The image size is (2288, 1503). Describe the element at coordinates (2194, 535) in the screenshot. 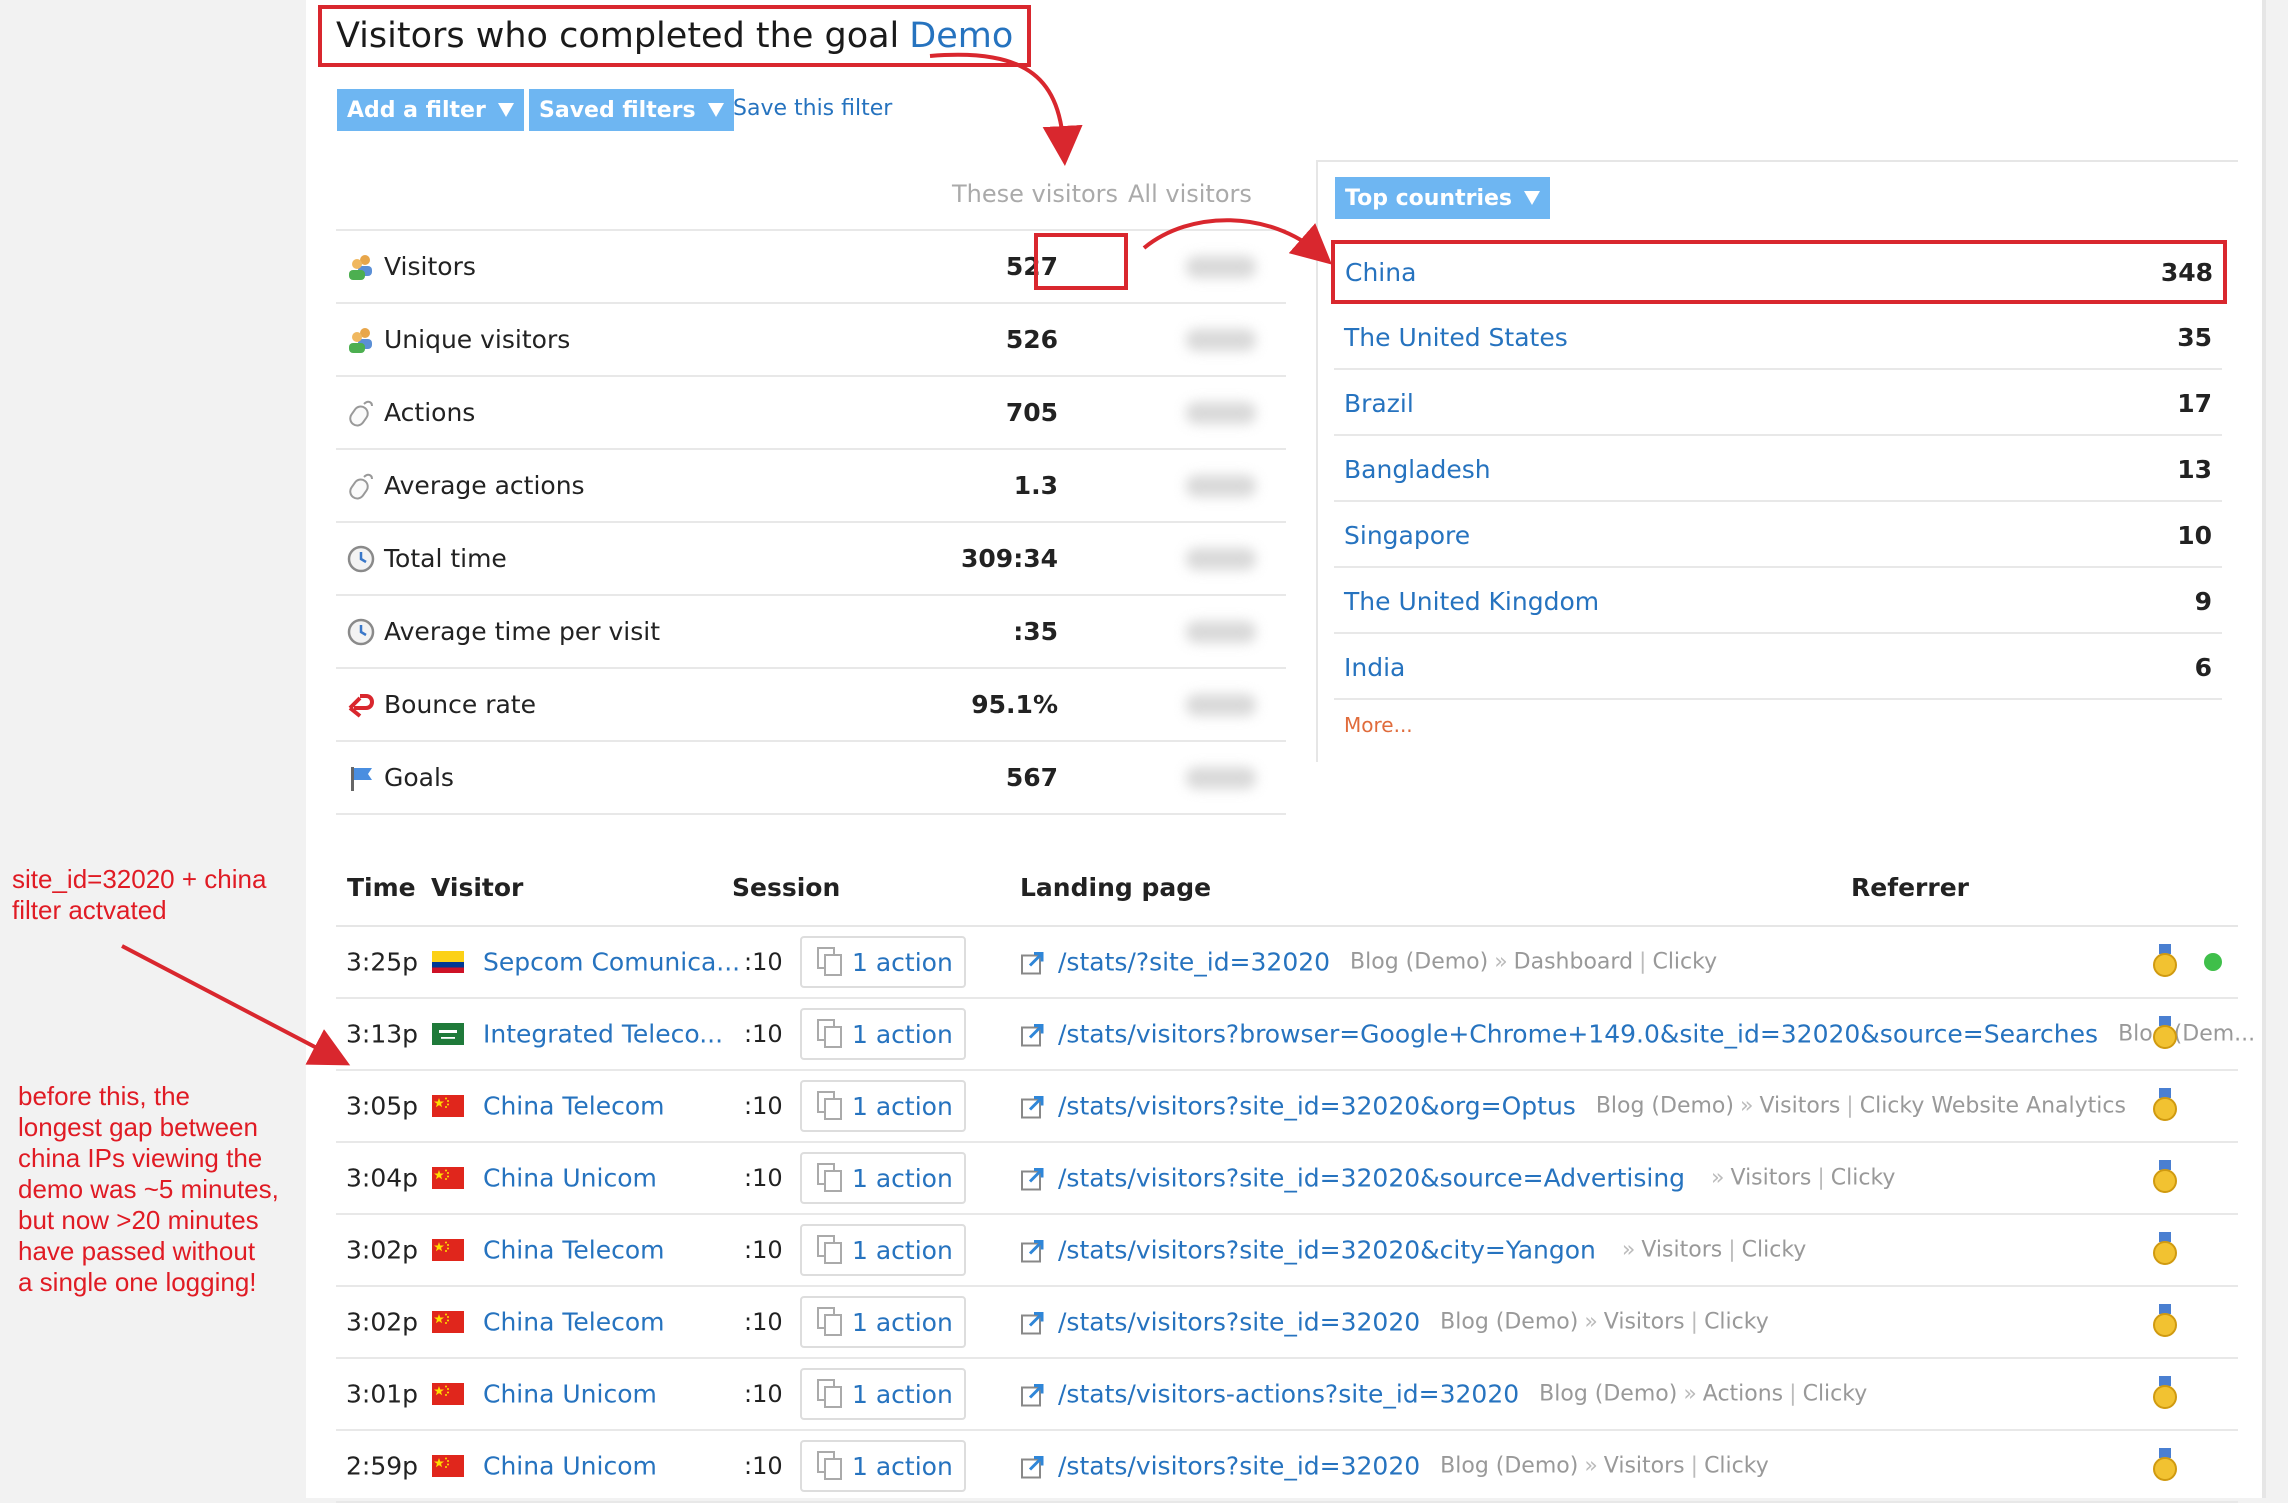

I see `country-count: 10` at that location.